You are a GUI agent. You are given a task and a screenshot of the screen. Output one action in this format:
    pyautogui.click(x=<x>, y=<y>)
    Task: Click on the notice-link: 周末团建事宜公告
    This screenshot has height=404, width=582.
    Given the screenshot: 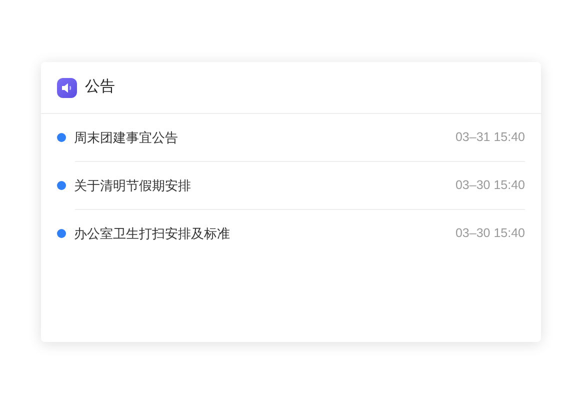 What is the action you would take?
    pyautogui.click(x=265, y=138)
    